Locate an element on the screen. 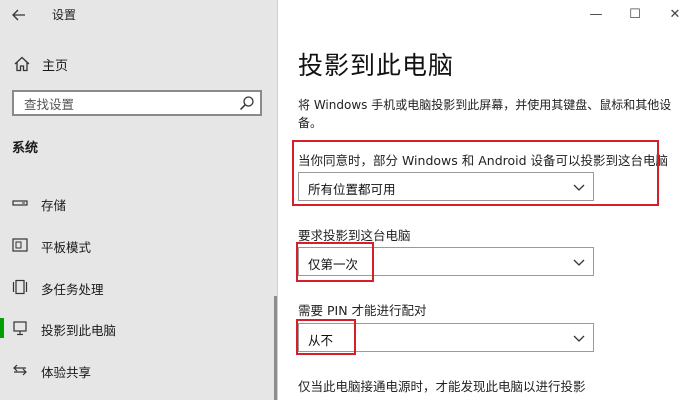  sidebar-item-label: 多任务处理 is located at coordinates (72, 289).